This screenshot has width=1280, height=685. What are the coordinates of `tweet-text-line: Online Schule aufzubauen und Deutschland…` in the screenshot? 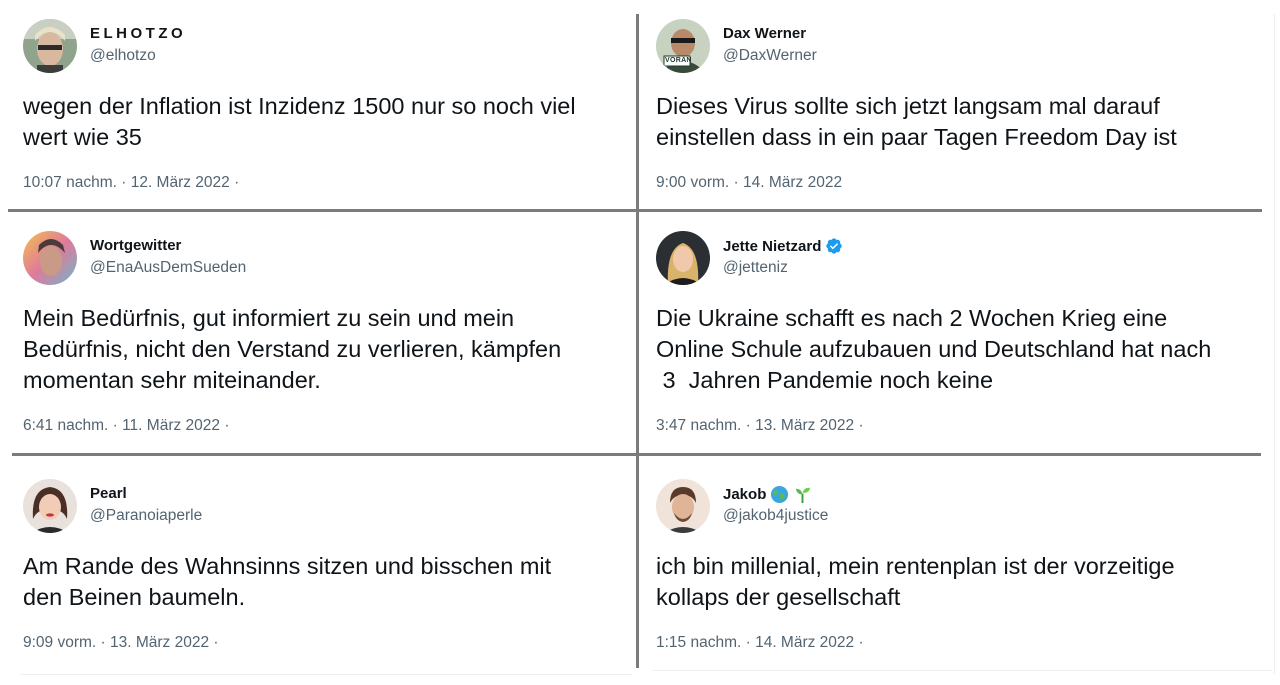 It's located at (934, 349).